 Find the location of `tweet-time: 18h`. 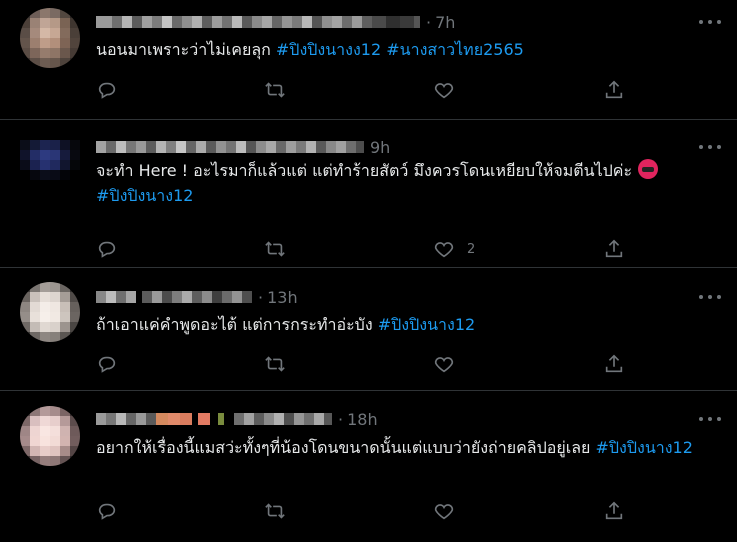

tweet-time: 18h is located at coordinates (362, 419).